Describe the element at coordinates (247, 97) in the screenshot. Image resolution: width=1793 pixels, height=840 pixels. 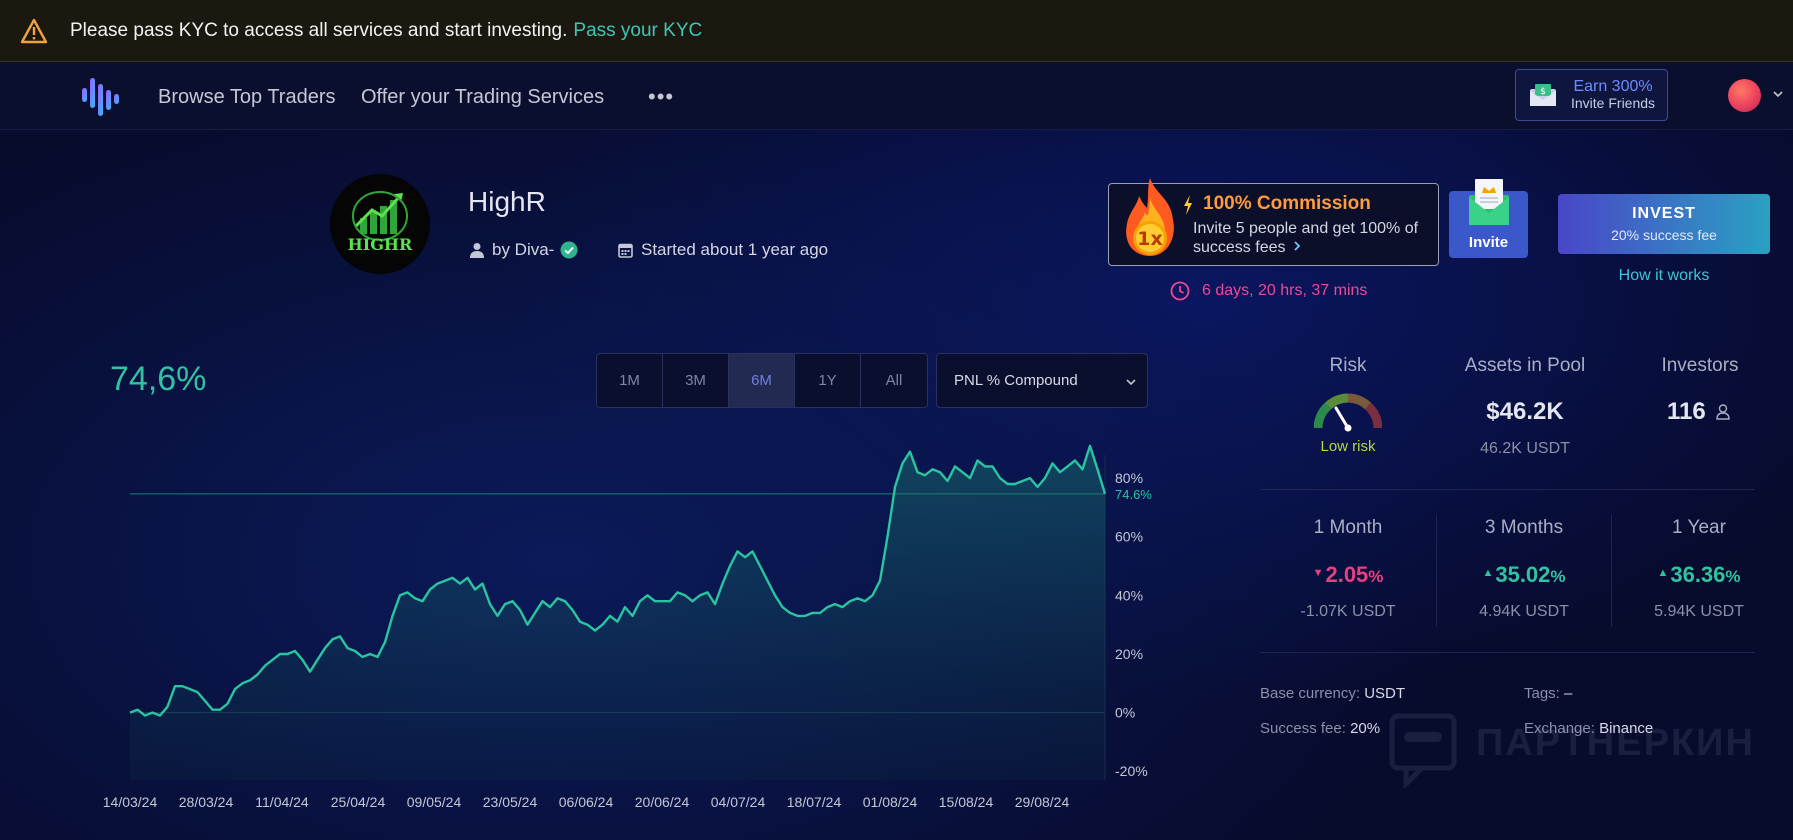
I see `nav-browse-top-traders: Browse Top Traders` at that location.